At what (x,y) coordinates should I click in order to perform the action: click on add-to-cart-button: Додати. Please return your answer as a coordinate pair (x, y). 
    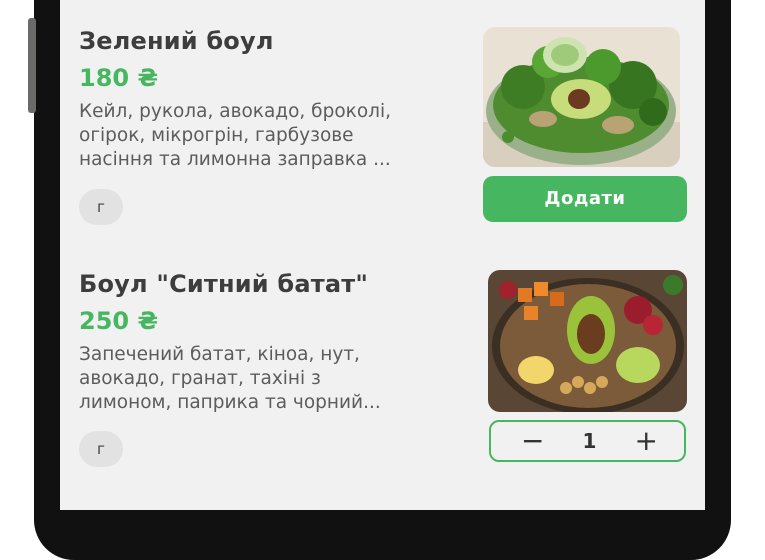
    Looking at the image, I should click on (585, 199).